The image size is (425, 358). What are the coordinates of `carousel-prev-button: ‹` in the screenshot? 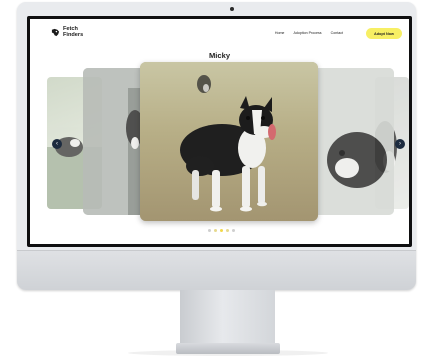 It's located at (57, 144).